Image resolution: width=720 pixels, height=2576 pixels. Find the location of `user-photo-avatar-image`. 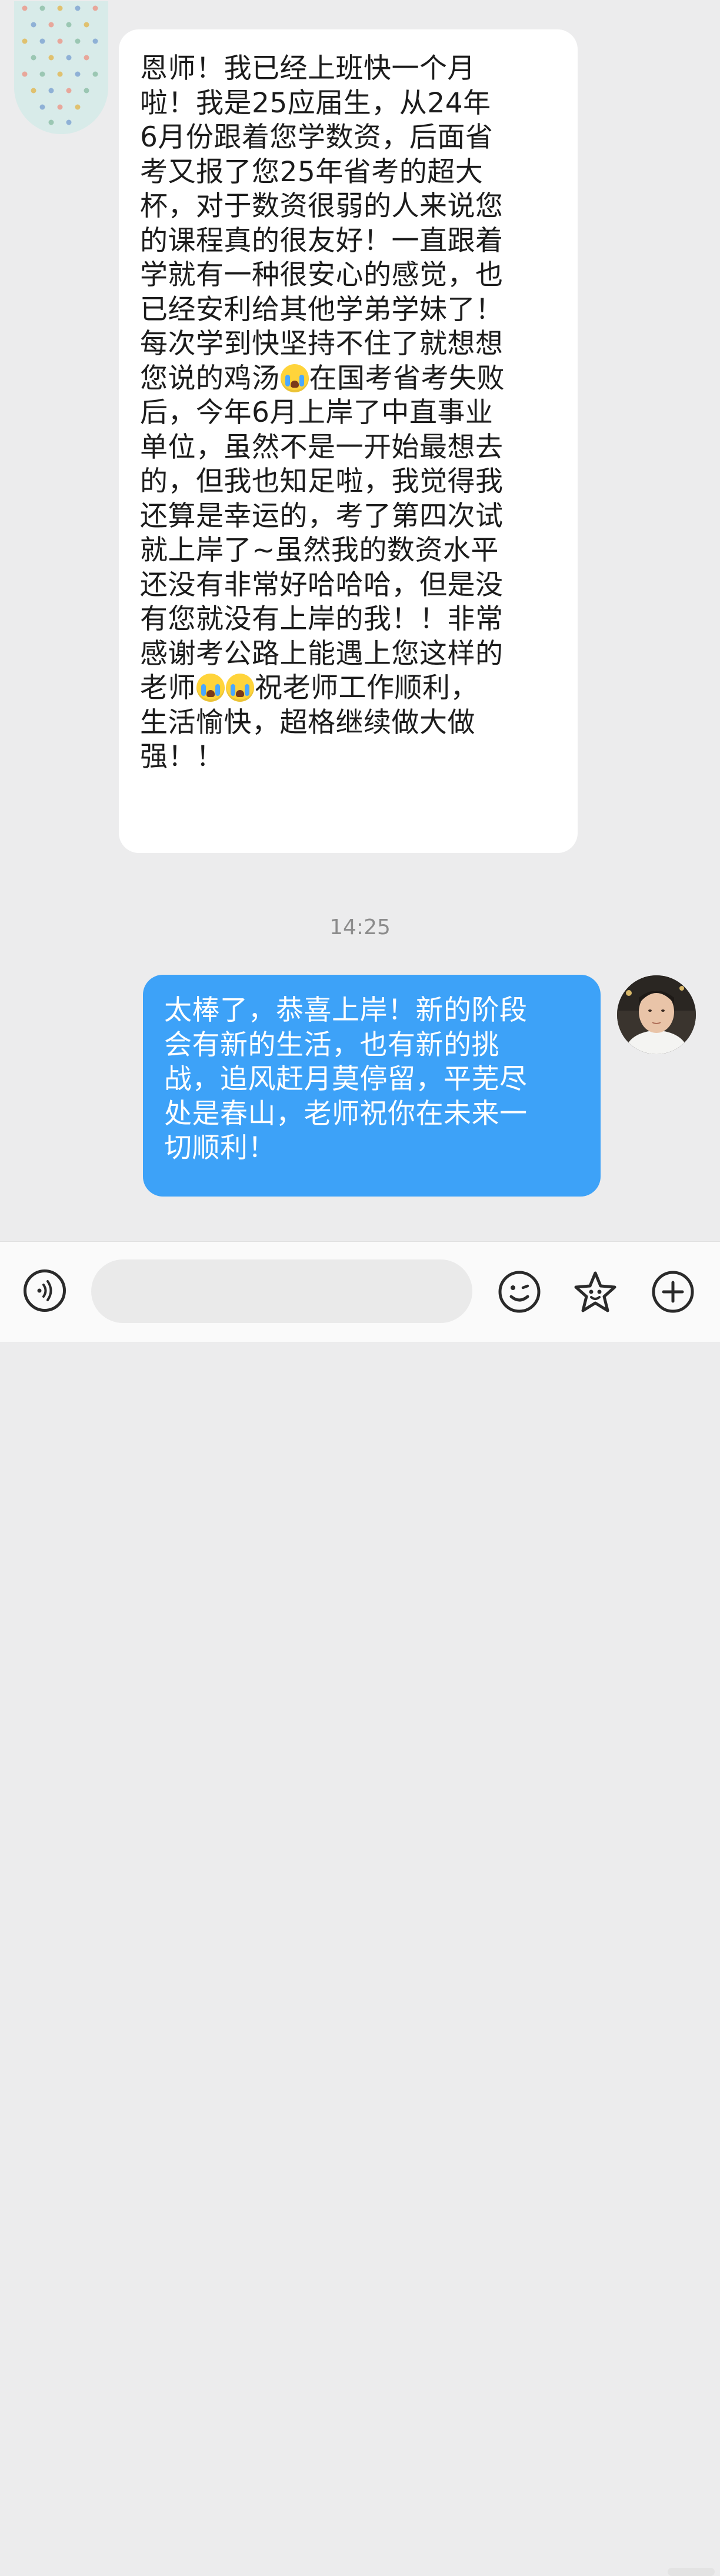

user-photo-avatar-image is located at coordinates (656, 1015).